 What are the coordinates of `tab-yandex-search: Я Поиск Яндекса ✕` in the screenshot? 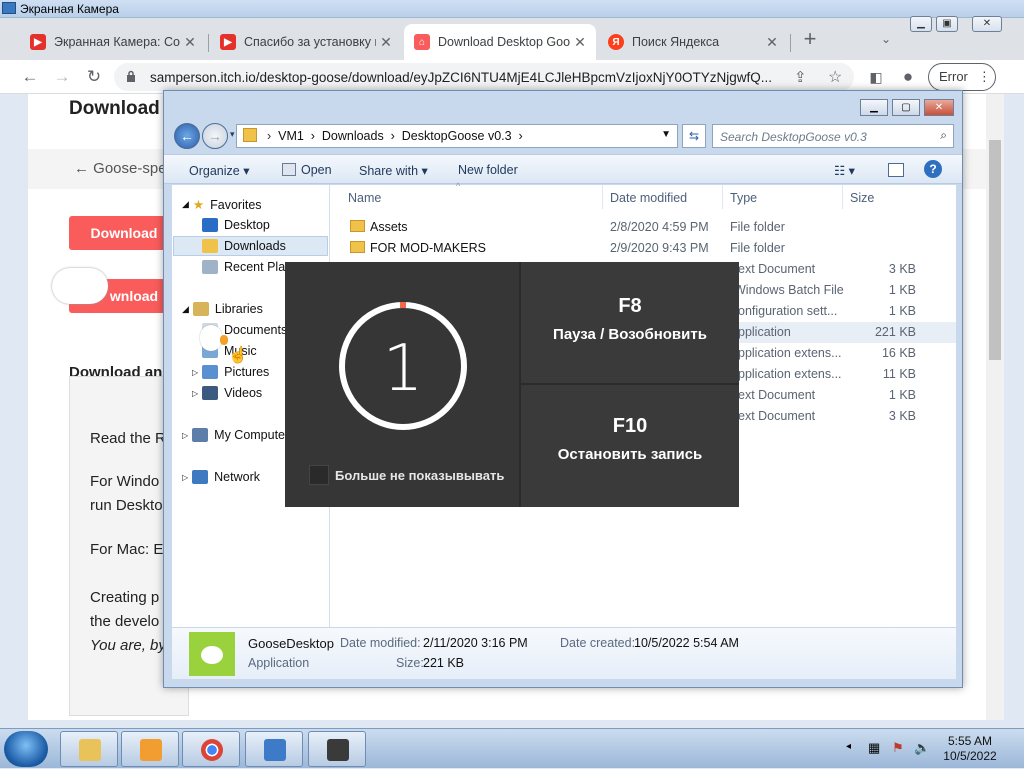 It's located at (693, 42).